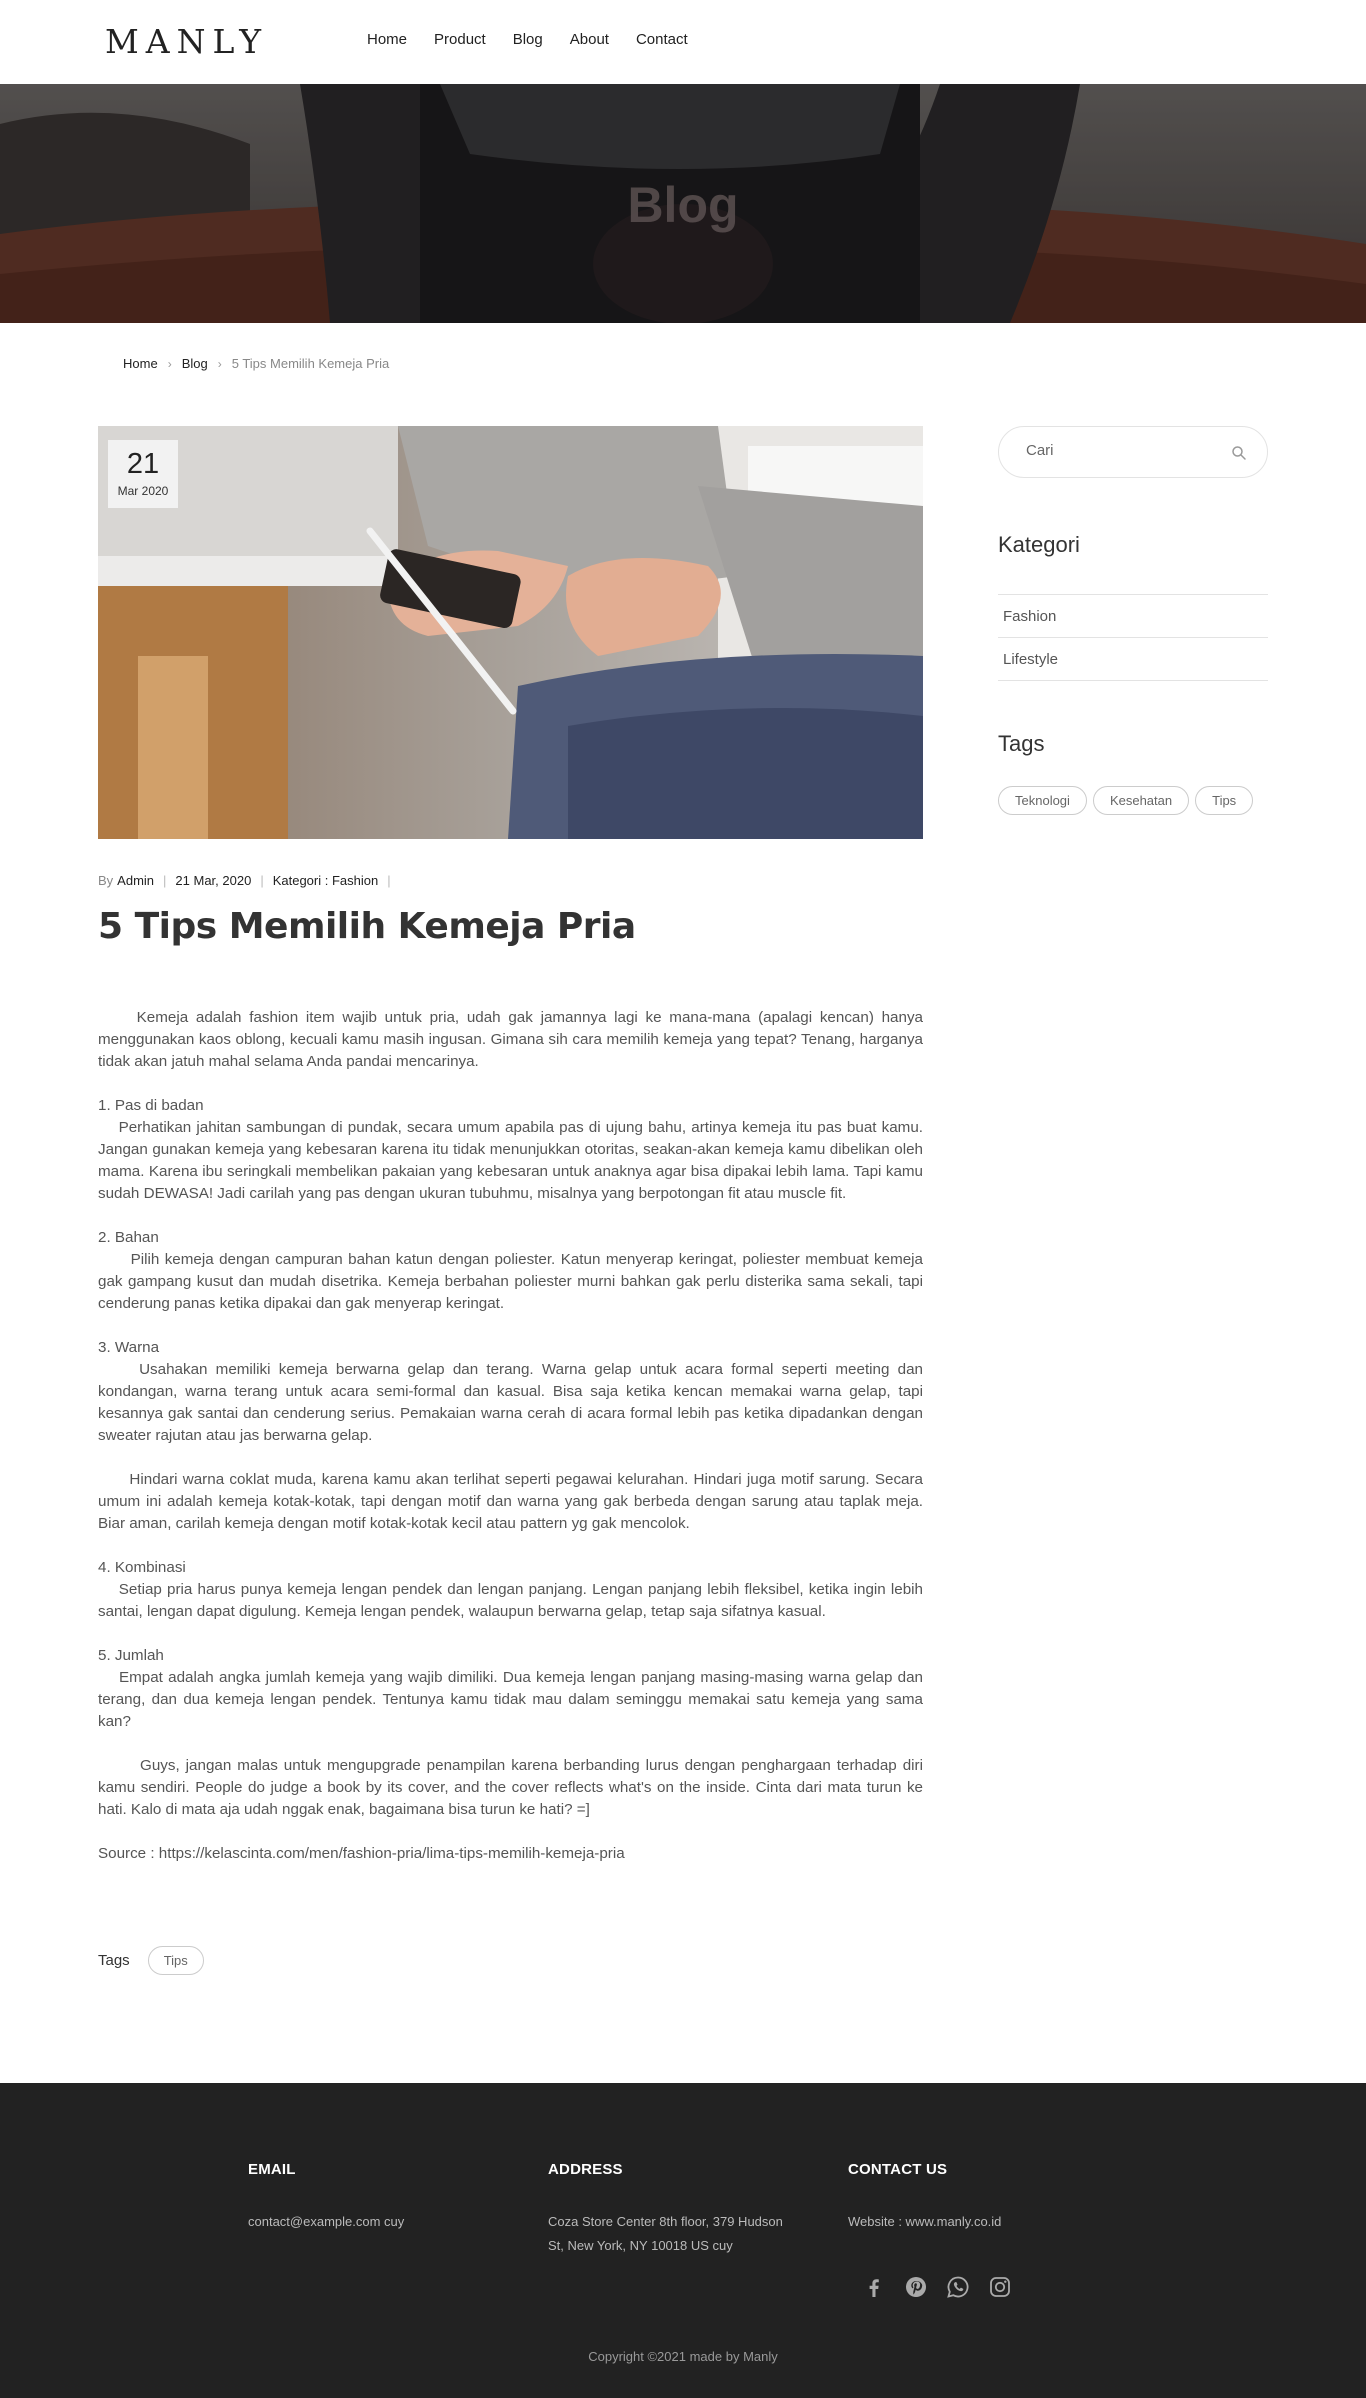 The image size is (1366, 2398). What do you see at coordinates (1121, 450) in the screenshot?
I see `search-input` at bounding box center [1121, 450].